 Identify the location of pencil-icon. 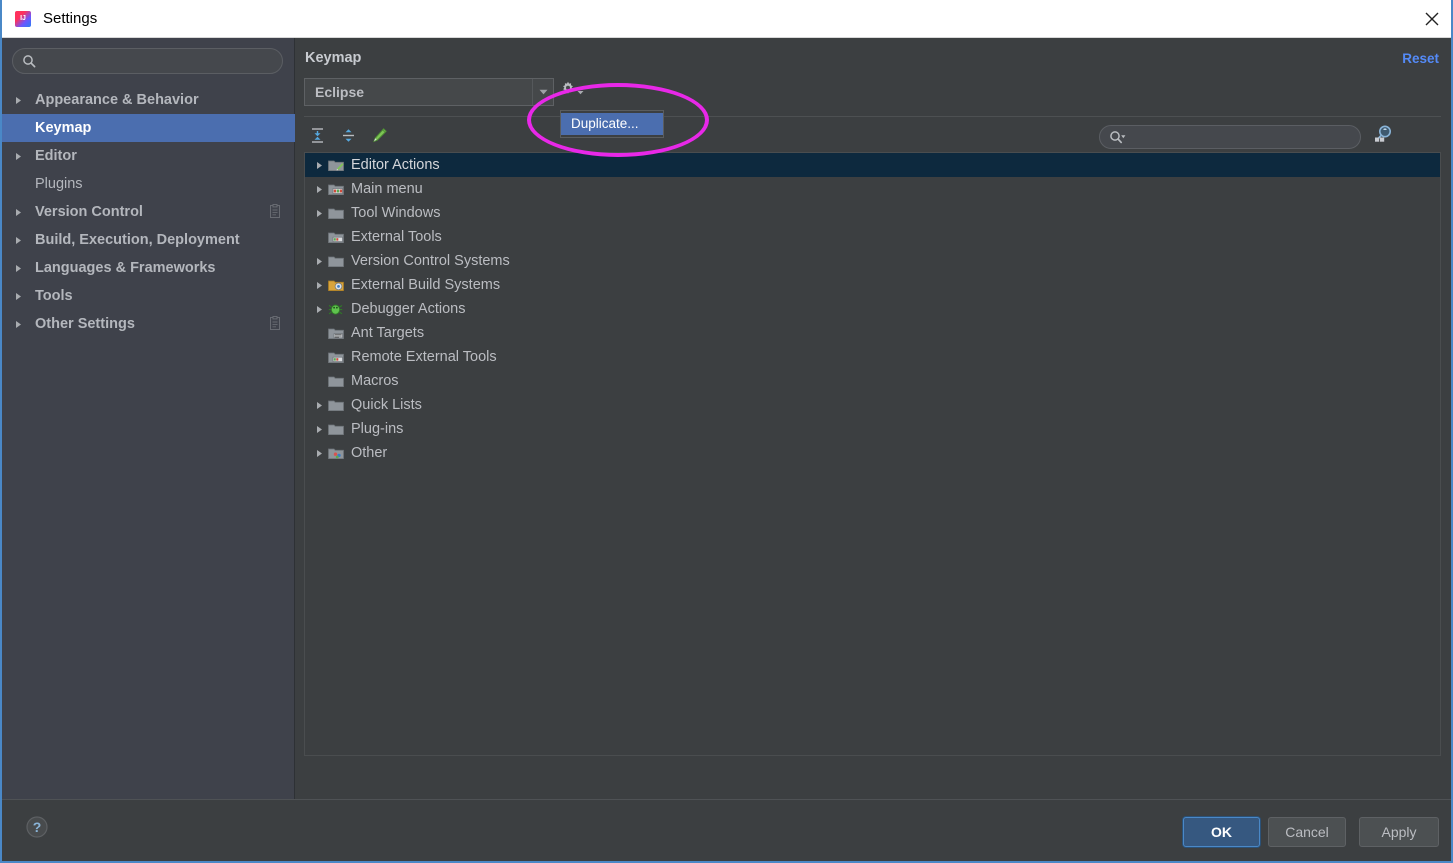
(379, 138).